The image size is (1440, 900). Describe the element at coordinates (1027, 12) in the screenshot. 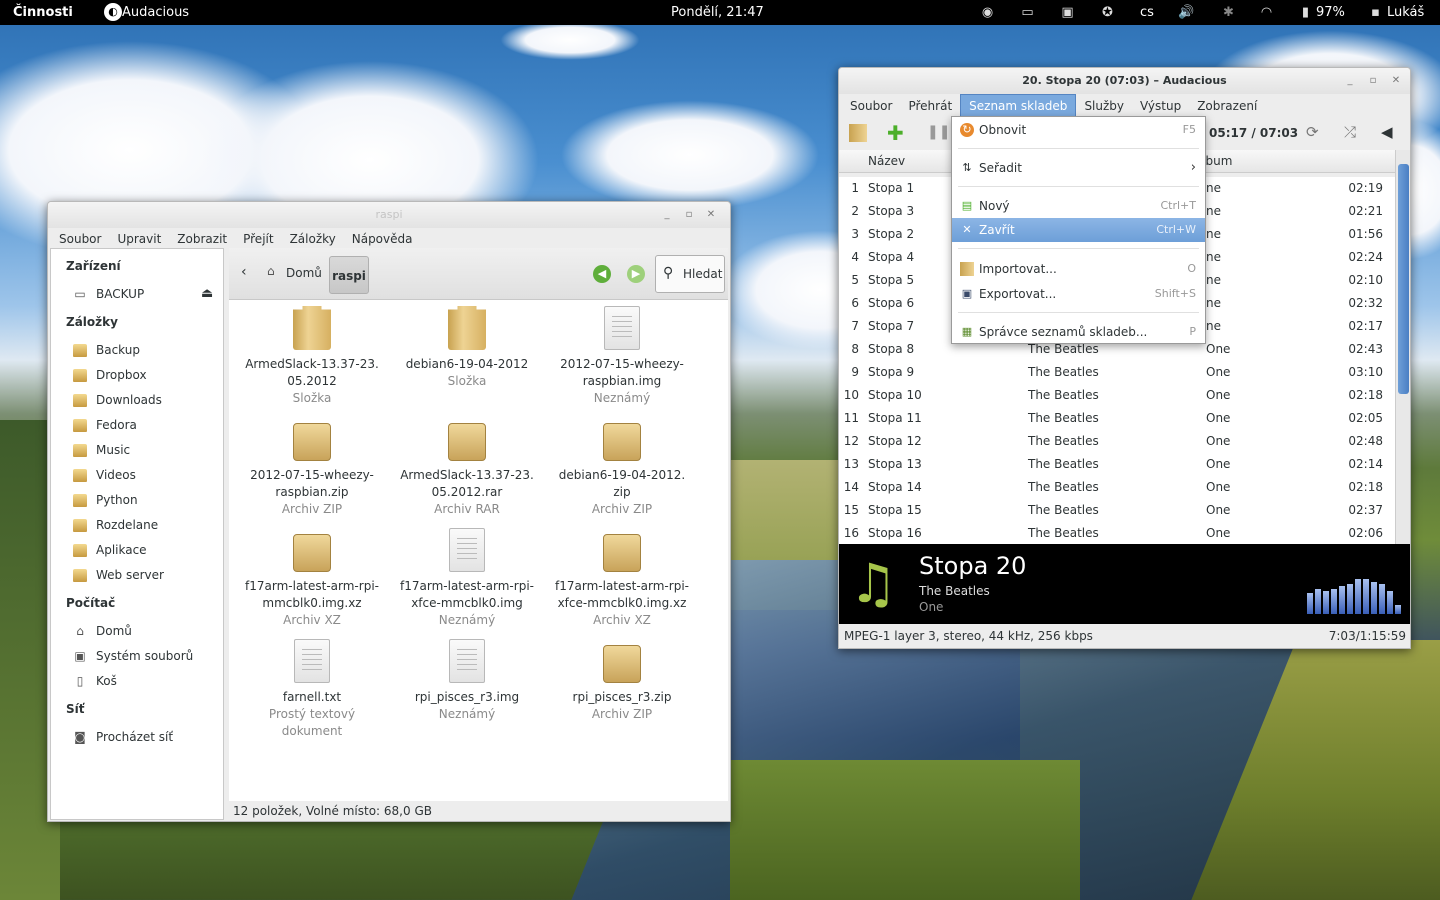

I see `folder-icon: ▭` at that location.